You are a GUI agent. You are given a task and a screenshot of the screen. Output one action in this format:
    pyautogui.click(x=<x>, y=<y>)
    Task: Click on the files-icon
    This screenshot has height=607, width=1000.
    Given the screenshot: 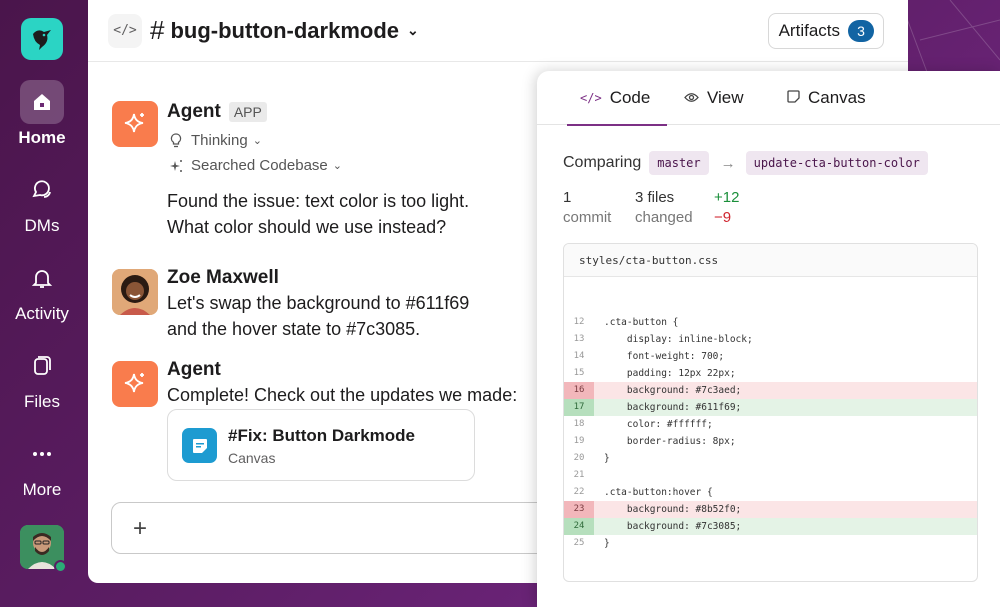 What is the action you would take?
    pyautogui.click(x=42, y=366)
    